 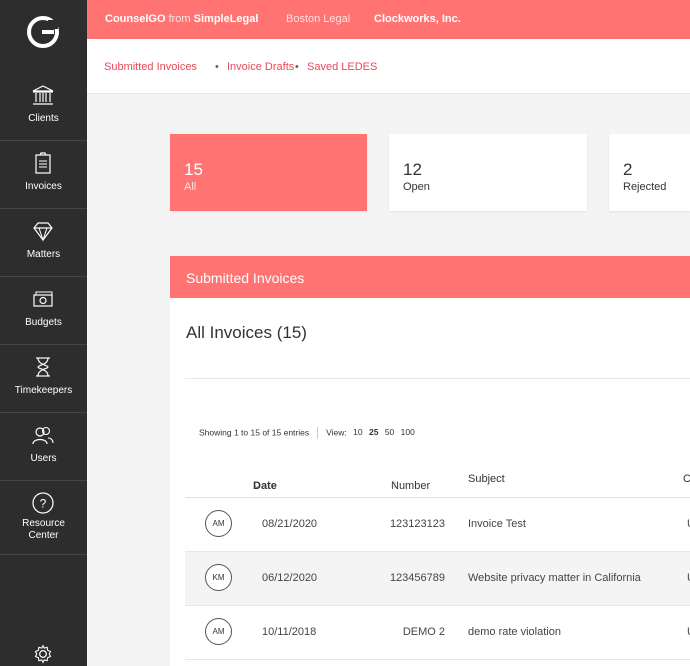 I want to click on sidebar-item-budgets: Budgets, so click(x=43, y=311).